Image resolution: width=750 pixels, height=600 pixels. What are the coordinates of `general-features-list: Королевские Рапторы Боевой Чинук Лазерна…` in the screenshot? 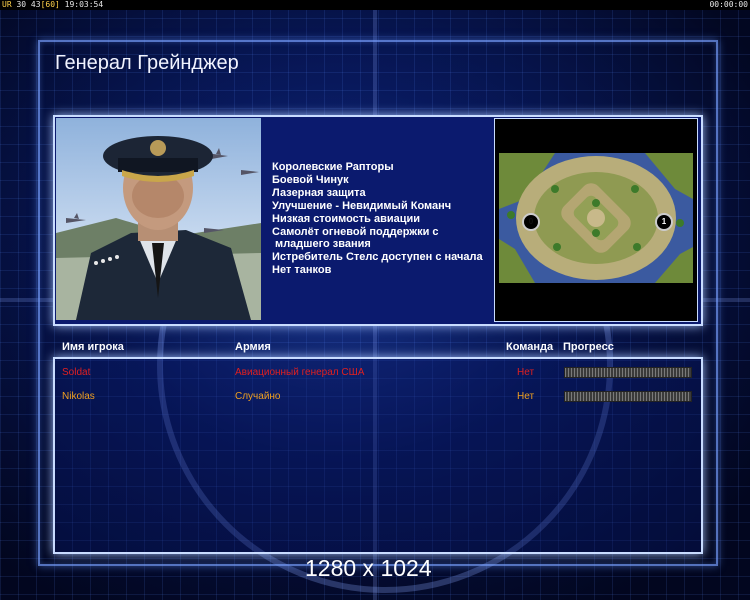 It's located at (377, 219).